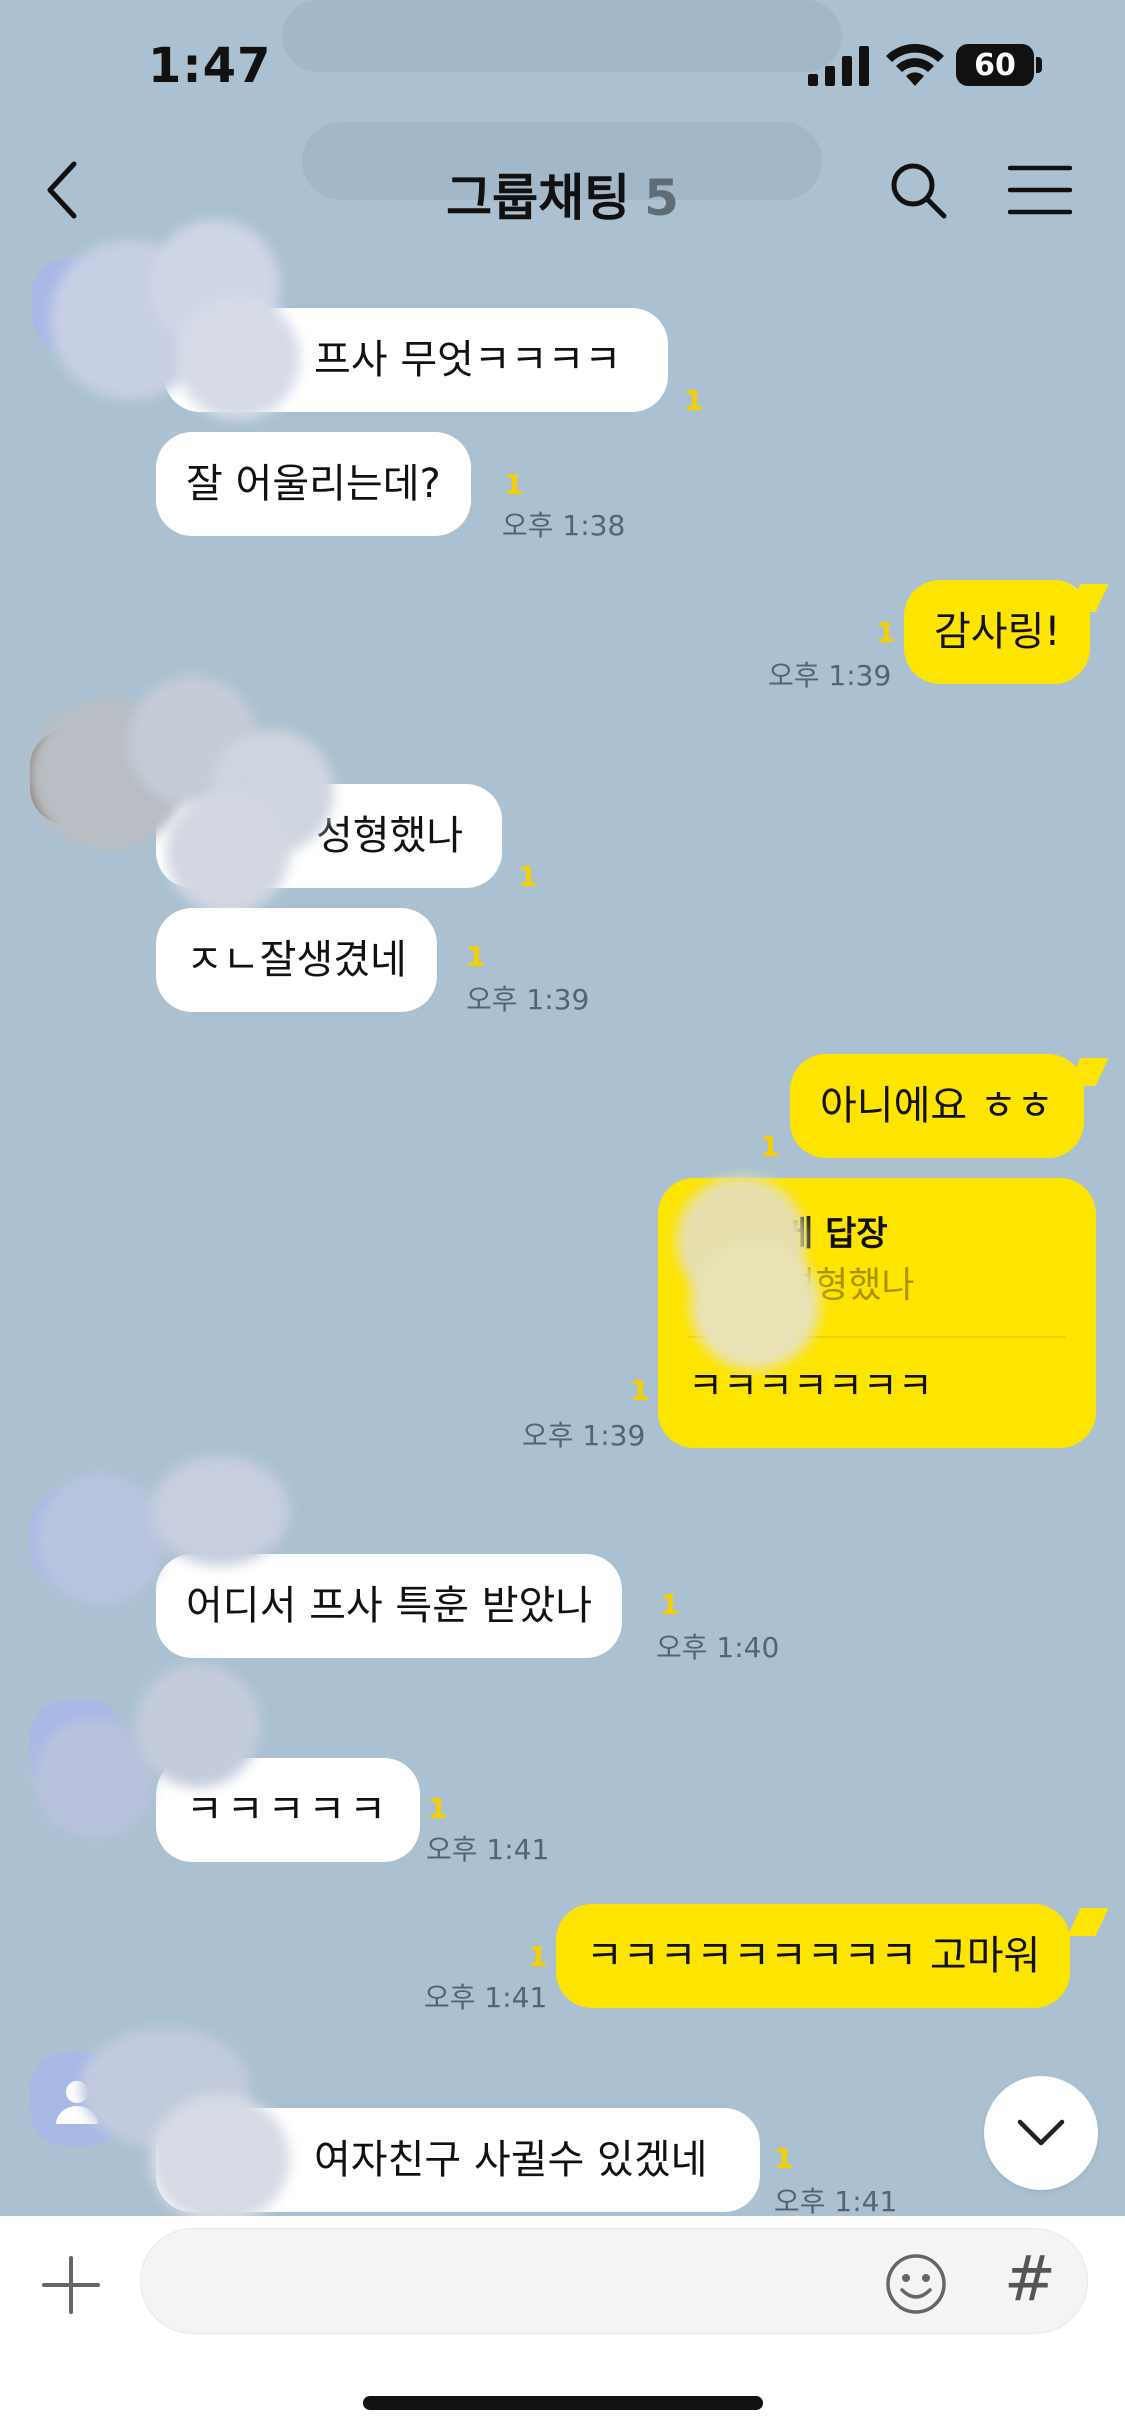  What do you see at coordinates (562, 36) in the screenshot?
I see `system-notice` at bounding box center [562, 36].